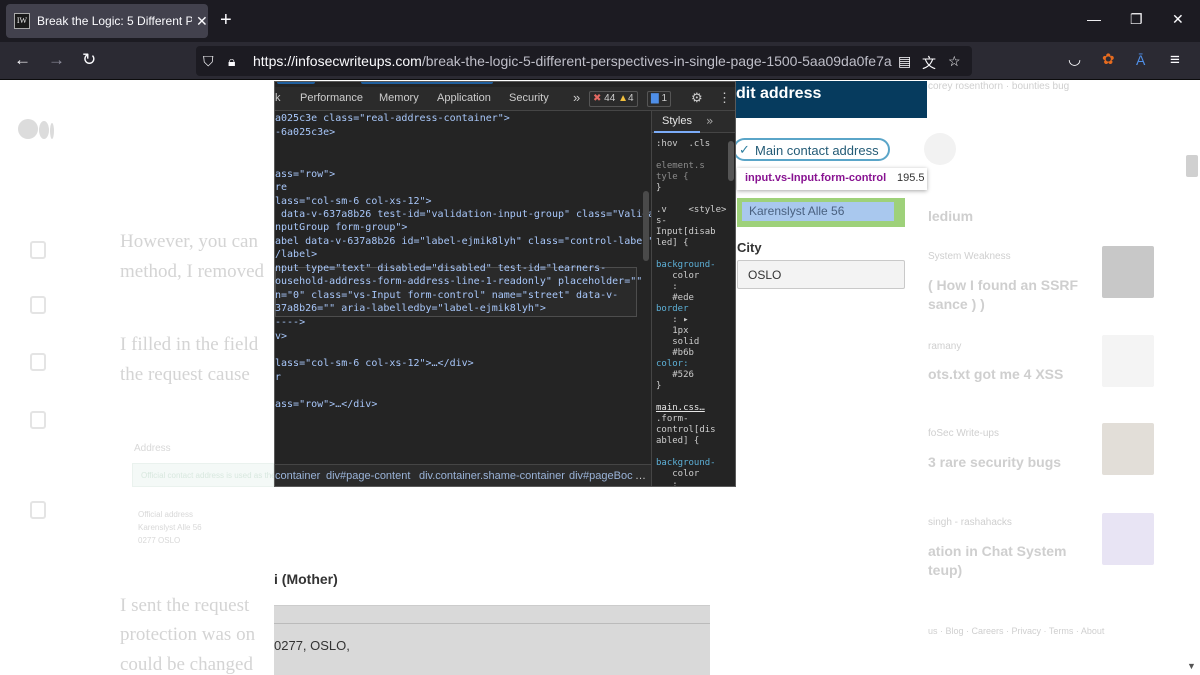 This screenshot has height=675, width=1200. What do you see at coordinates (89, 60) in the screenshot?
I see `reload-icon: ↻` at bounding box center [89, 60].